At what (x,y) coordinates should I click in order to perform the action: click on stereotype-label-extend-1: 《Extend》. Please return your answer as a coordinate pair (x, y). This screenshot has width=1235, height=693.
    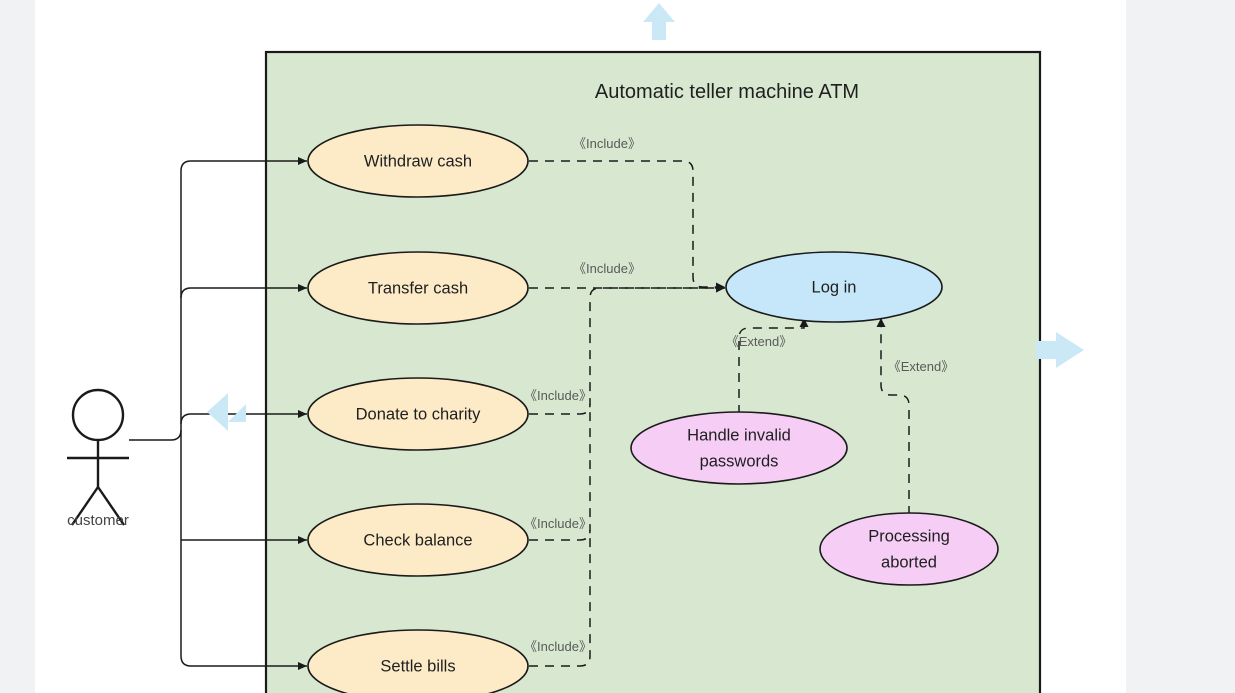
    Looking at the image, I should click on (759, 341).